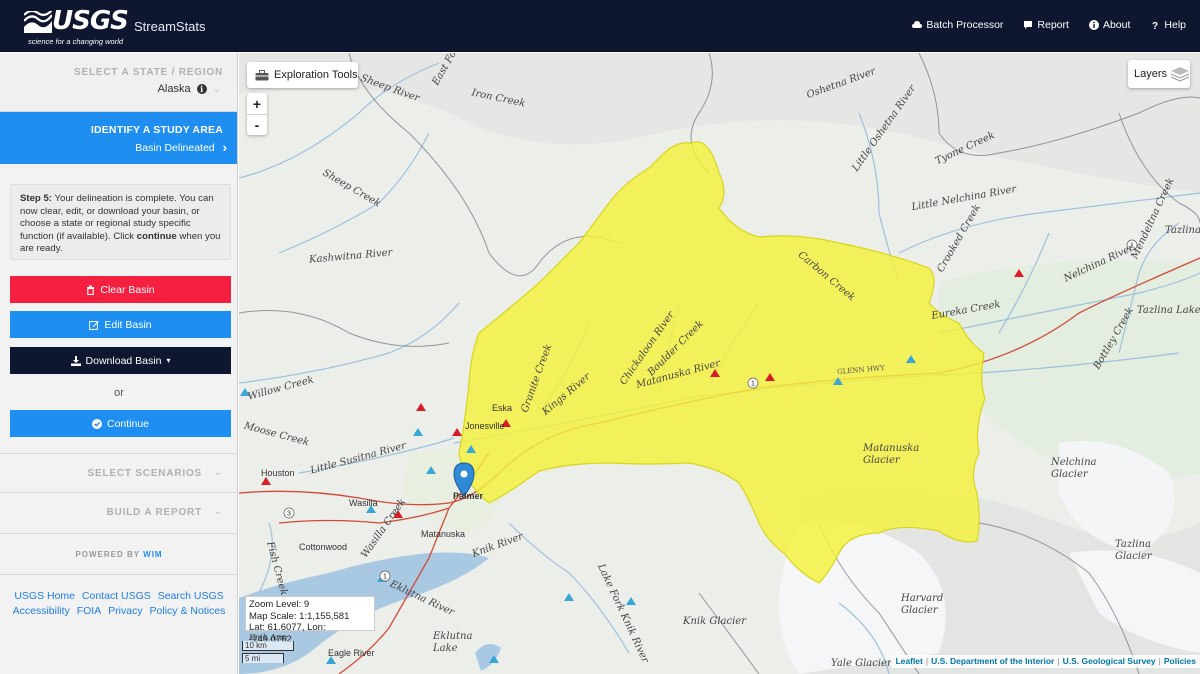 This screenshot has width=1200, height=674. Describe the element at coordinates (268, 652) in the screenshot. I see `scale-bar: 10 km 5 mi` at that location.